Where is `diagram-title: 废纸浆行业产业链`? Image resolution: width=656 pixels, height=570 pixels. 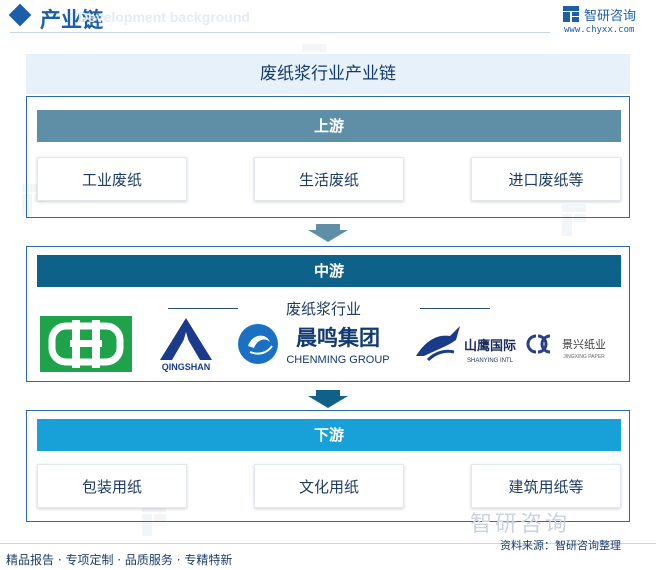
diagram-title: 废纸浆行业产业链 is located at coordinates (328, 74).